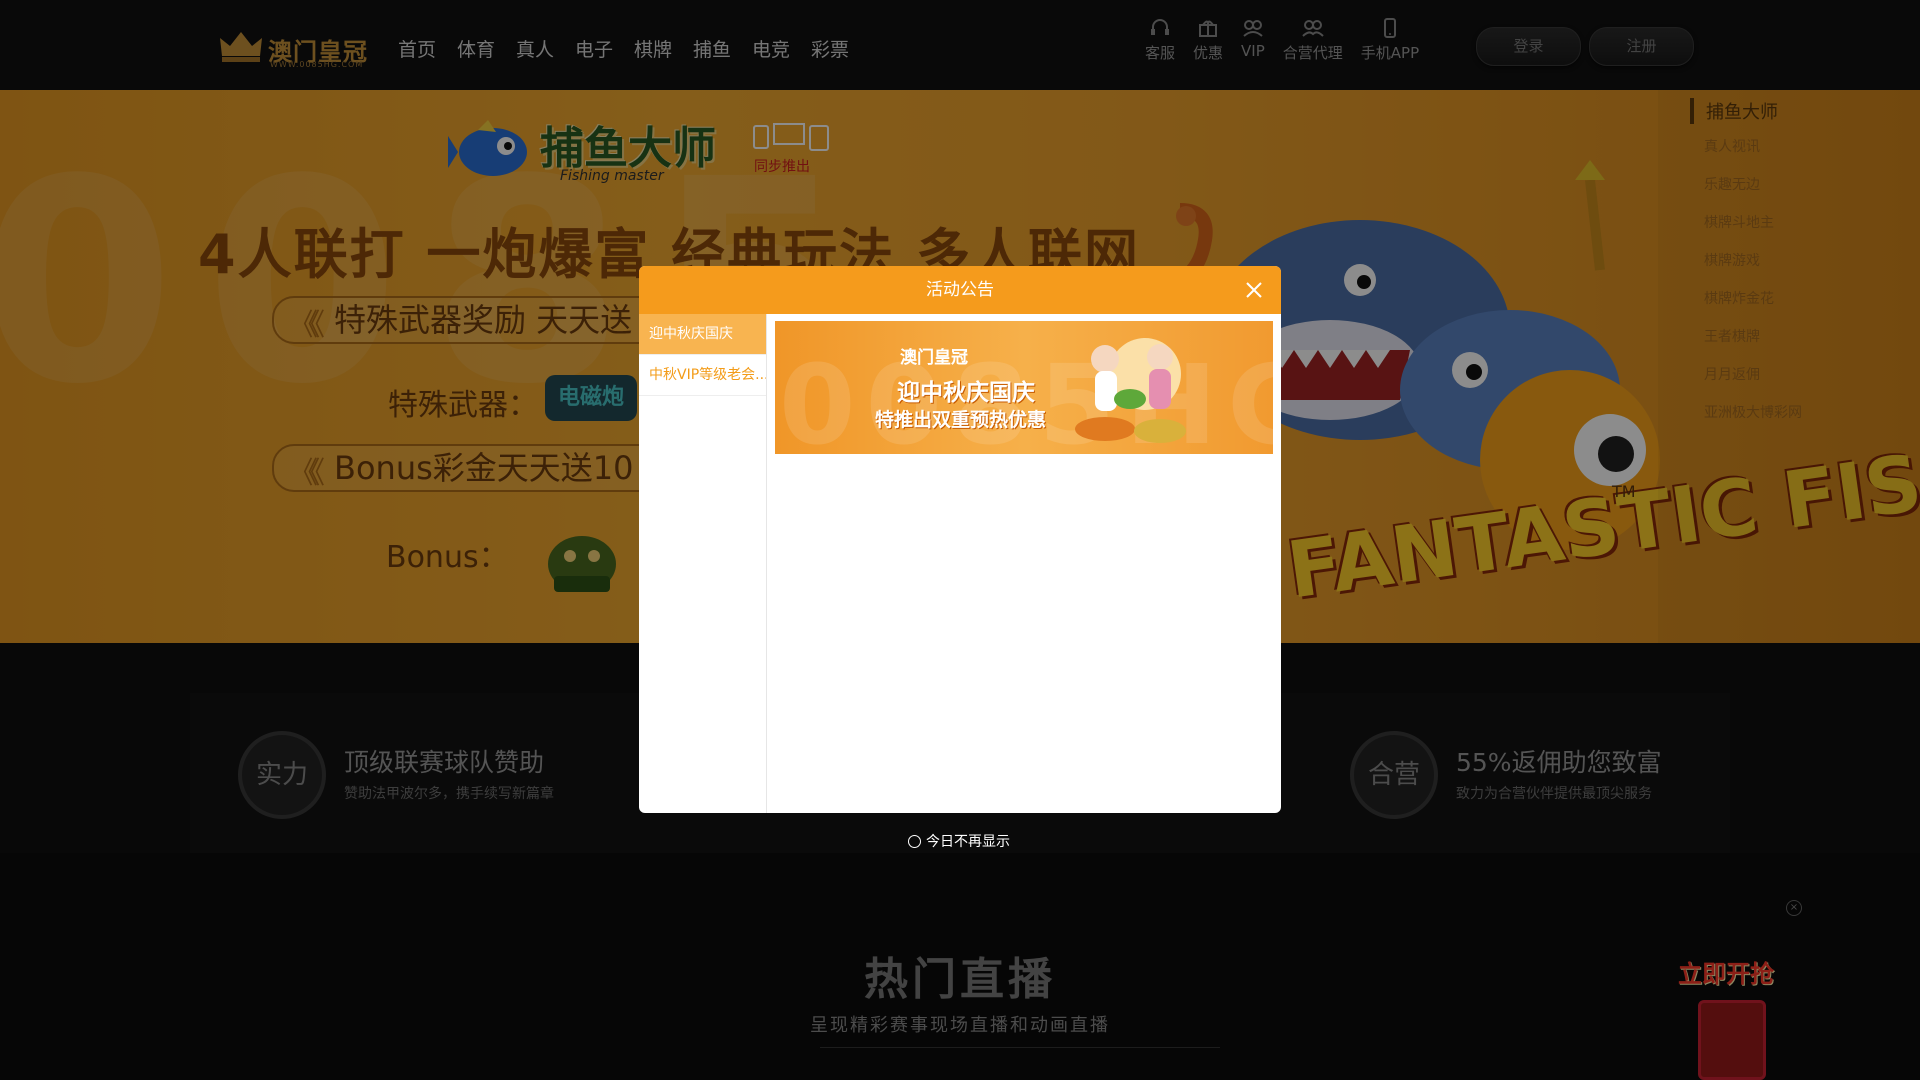 The height and width of the screenshot is (1080, 1920). What do you see at coordinates (968, 842) in the screenshot?
I see `dont-show-label: 今日不再显示` at bounding box center [968, 842].